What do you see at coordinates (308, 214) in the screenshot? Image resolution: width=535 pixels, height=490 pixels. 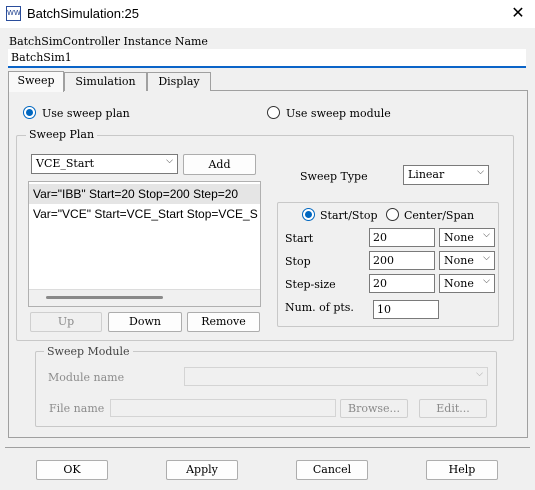 I see `start-stop-radio` at bounding box center [308, 214].